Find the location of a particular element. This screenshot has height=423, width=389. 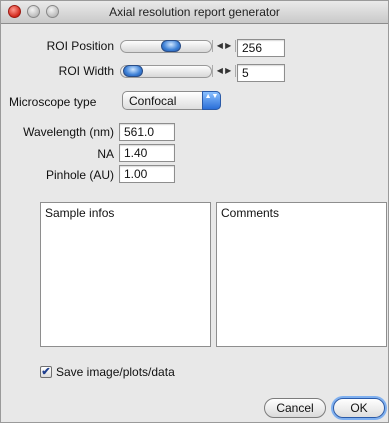

roi-position-slider is located at coordinates (166, 46).